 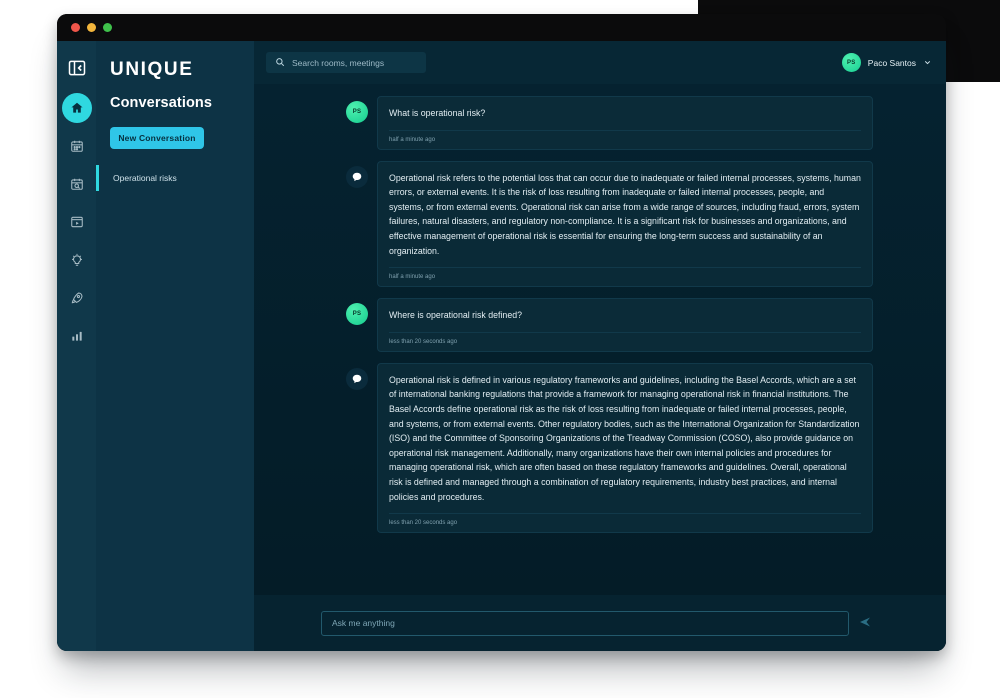 What do you see at coordinates (161, 103) in the screenshot?
I see `page-title: Conversations` at bounding box center [161, 103].